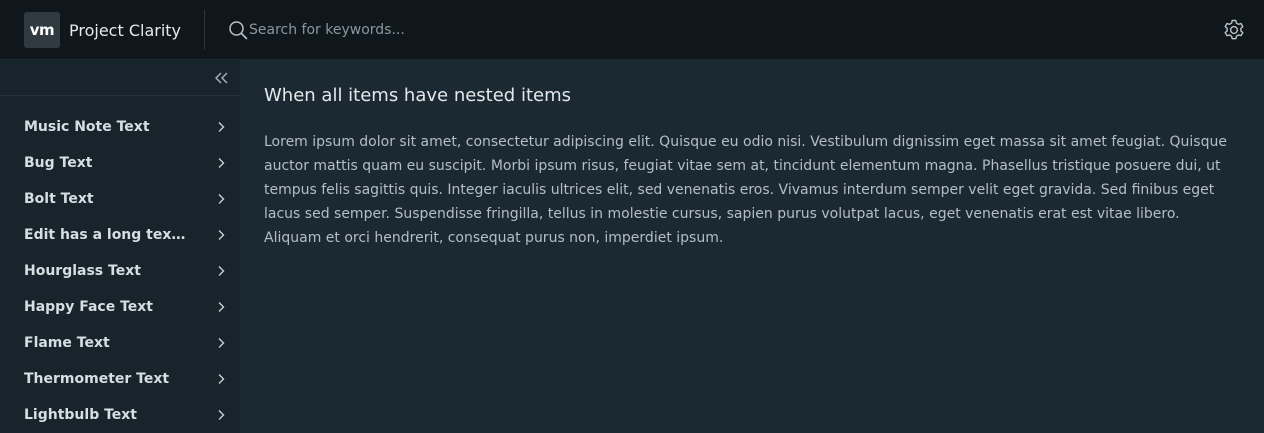  What do you see at coordinates (125, 30) in the screenshot?
I see `app-title: Project Clarity` at bounding box center [125, 30].